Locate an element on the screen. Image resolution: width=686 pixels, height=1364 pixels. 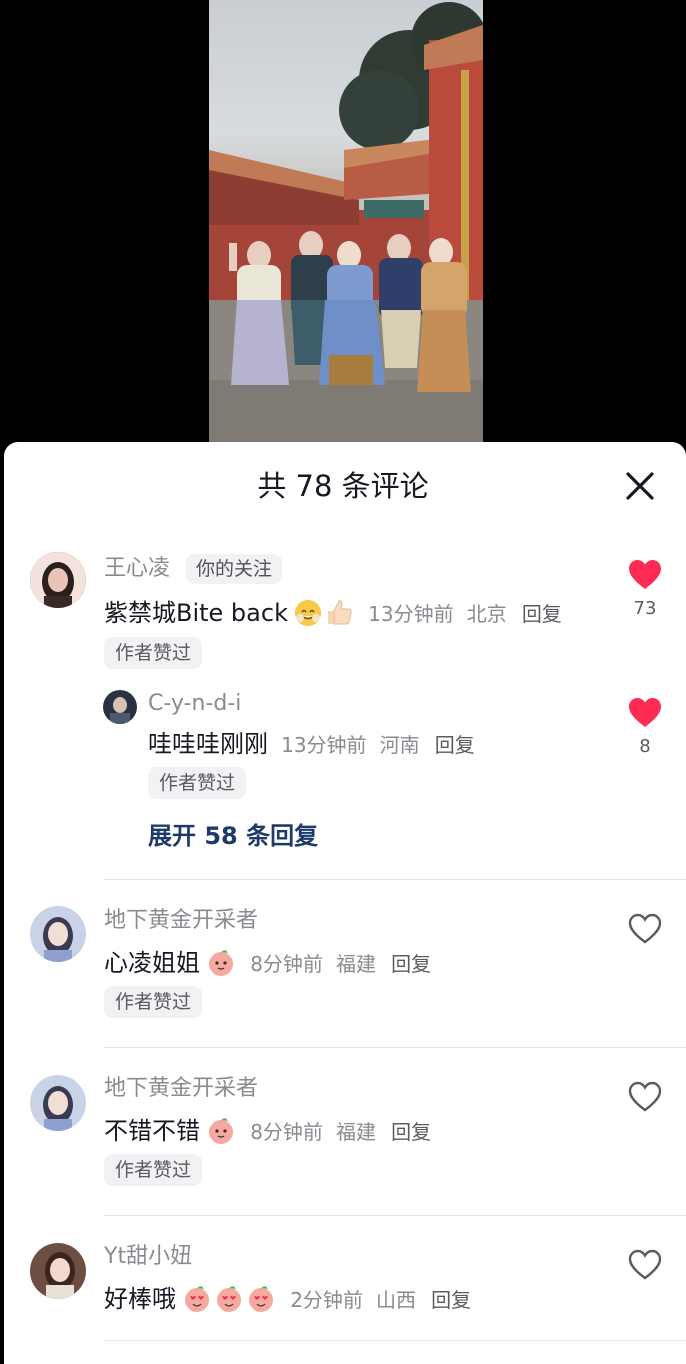
reply-avatar is located at coordinates (120, 707).